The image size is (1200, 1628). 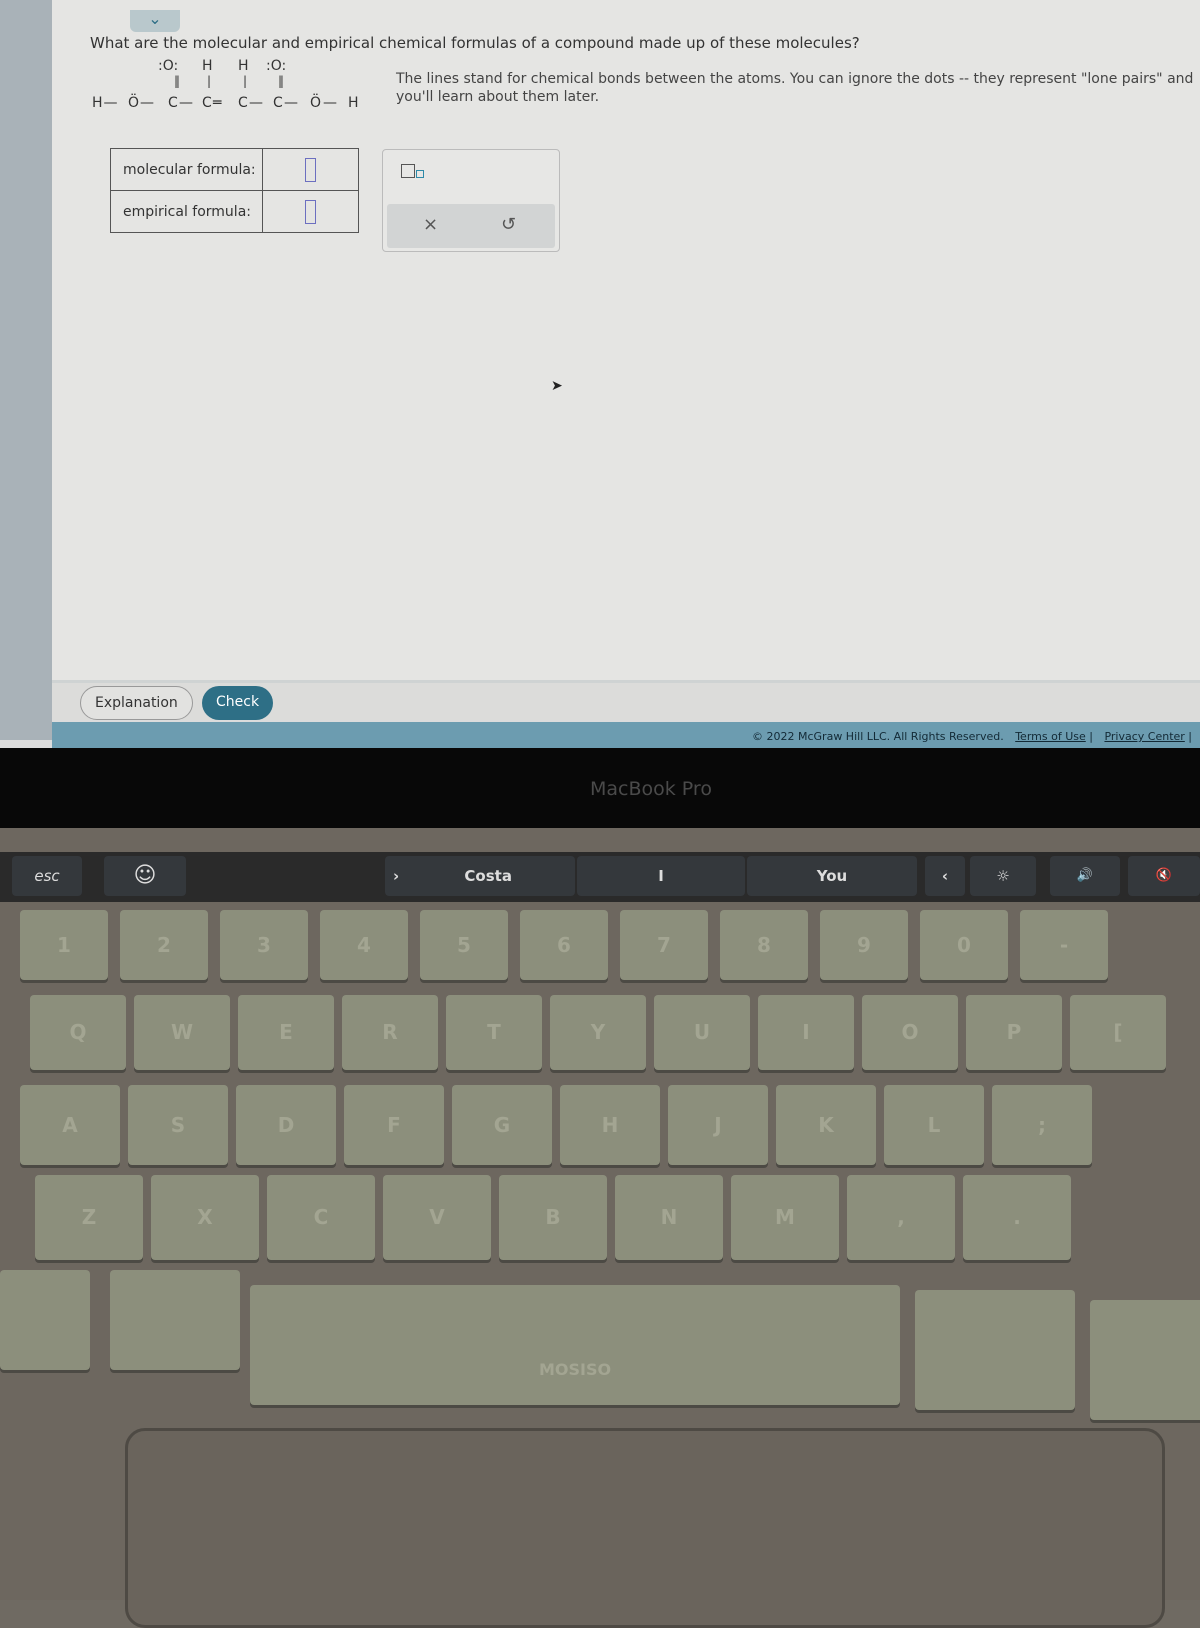 I want to click on table-row: empirical formula:, so click(x=234, y=211).